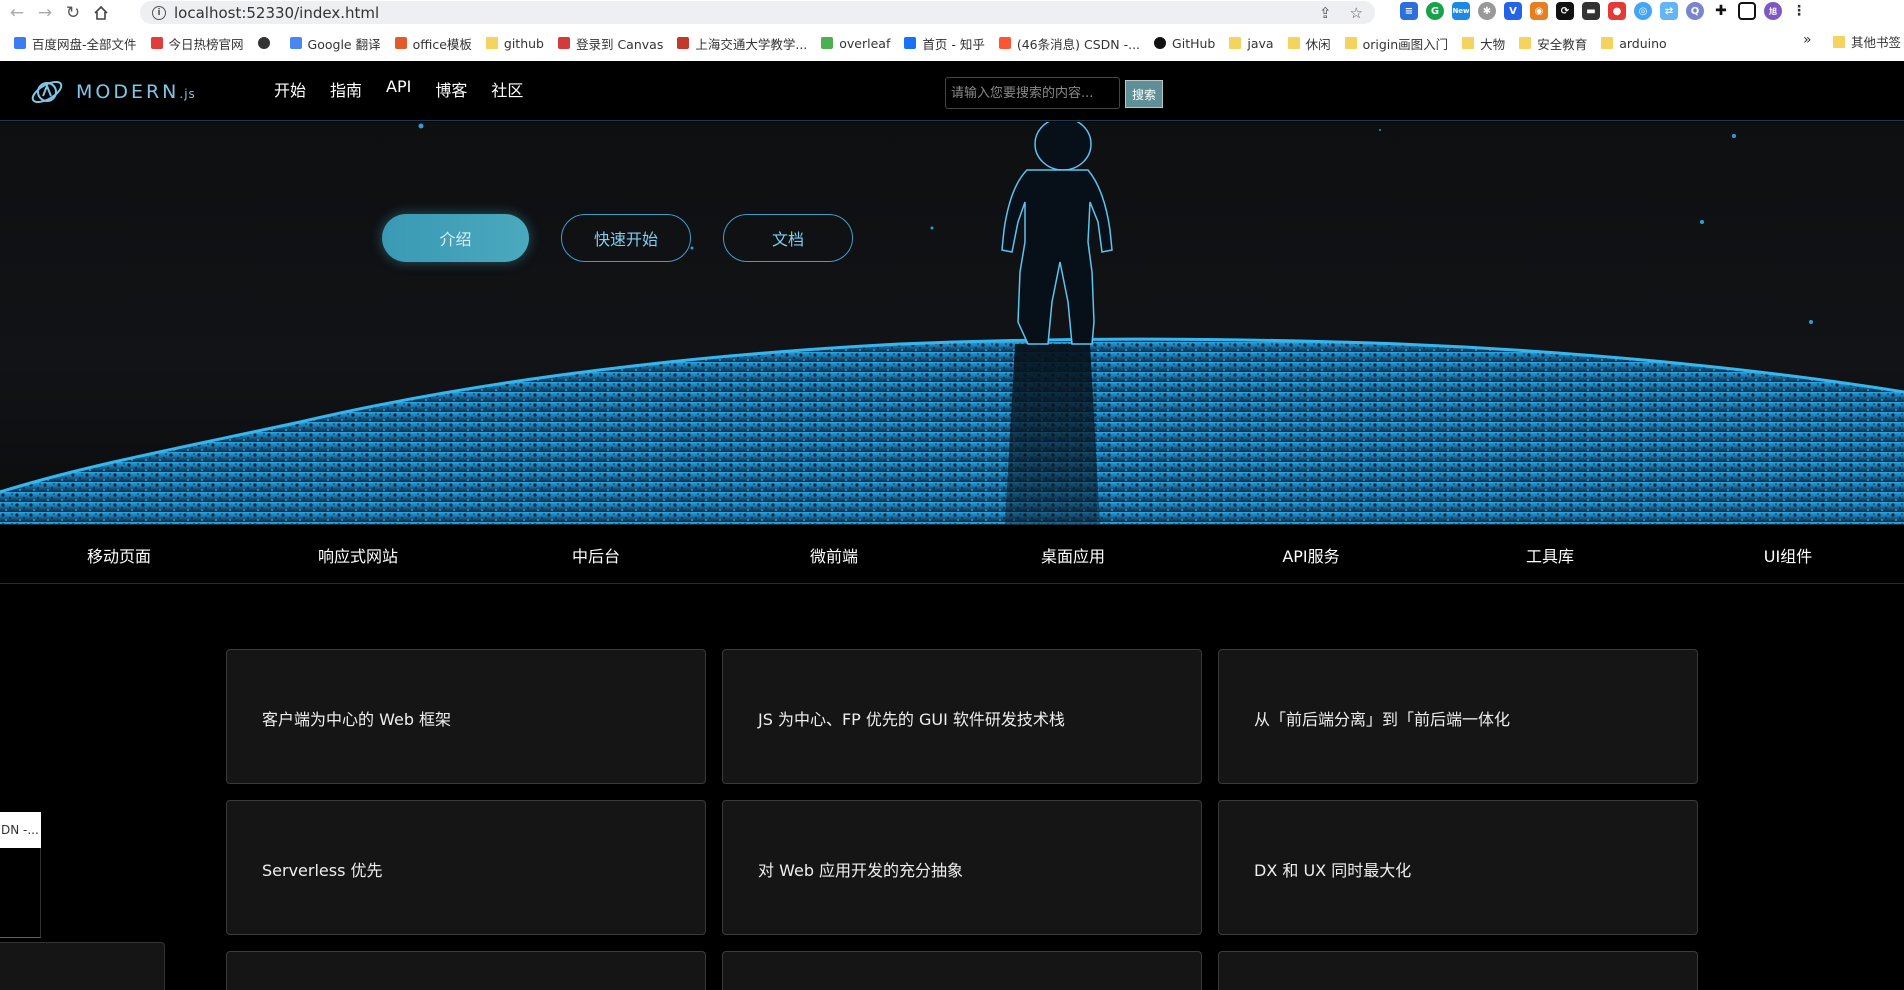 The height and width of the screenshot is (990, 1904). What do you see at coordinates (1144, 94) in the screenshot?
I see `search-button: 搜索` at bounding box center [1144, 94].